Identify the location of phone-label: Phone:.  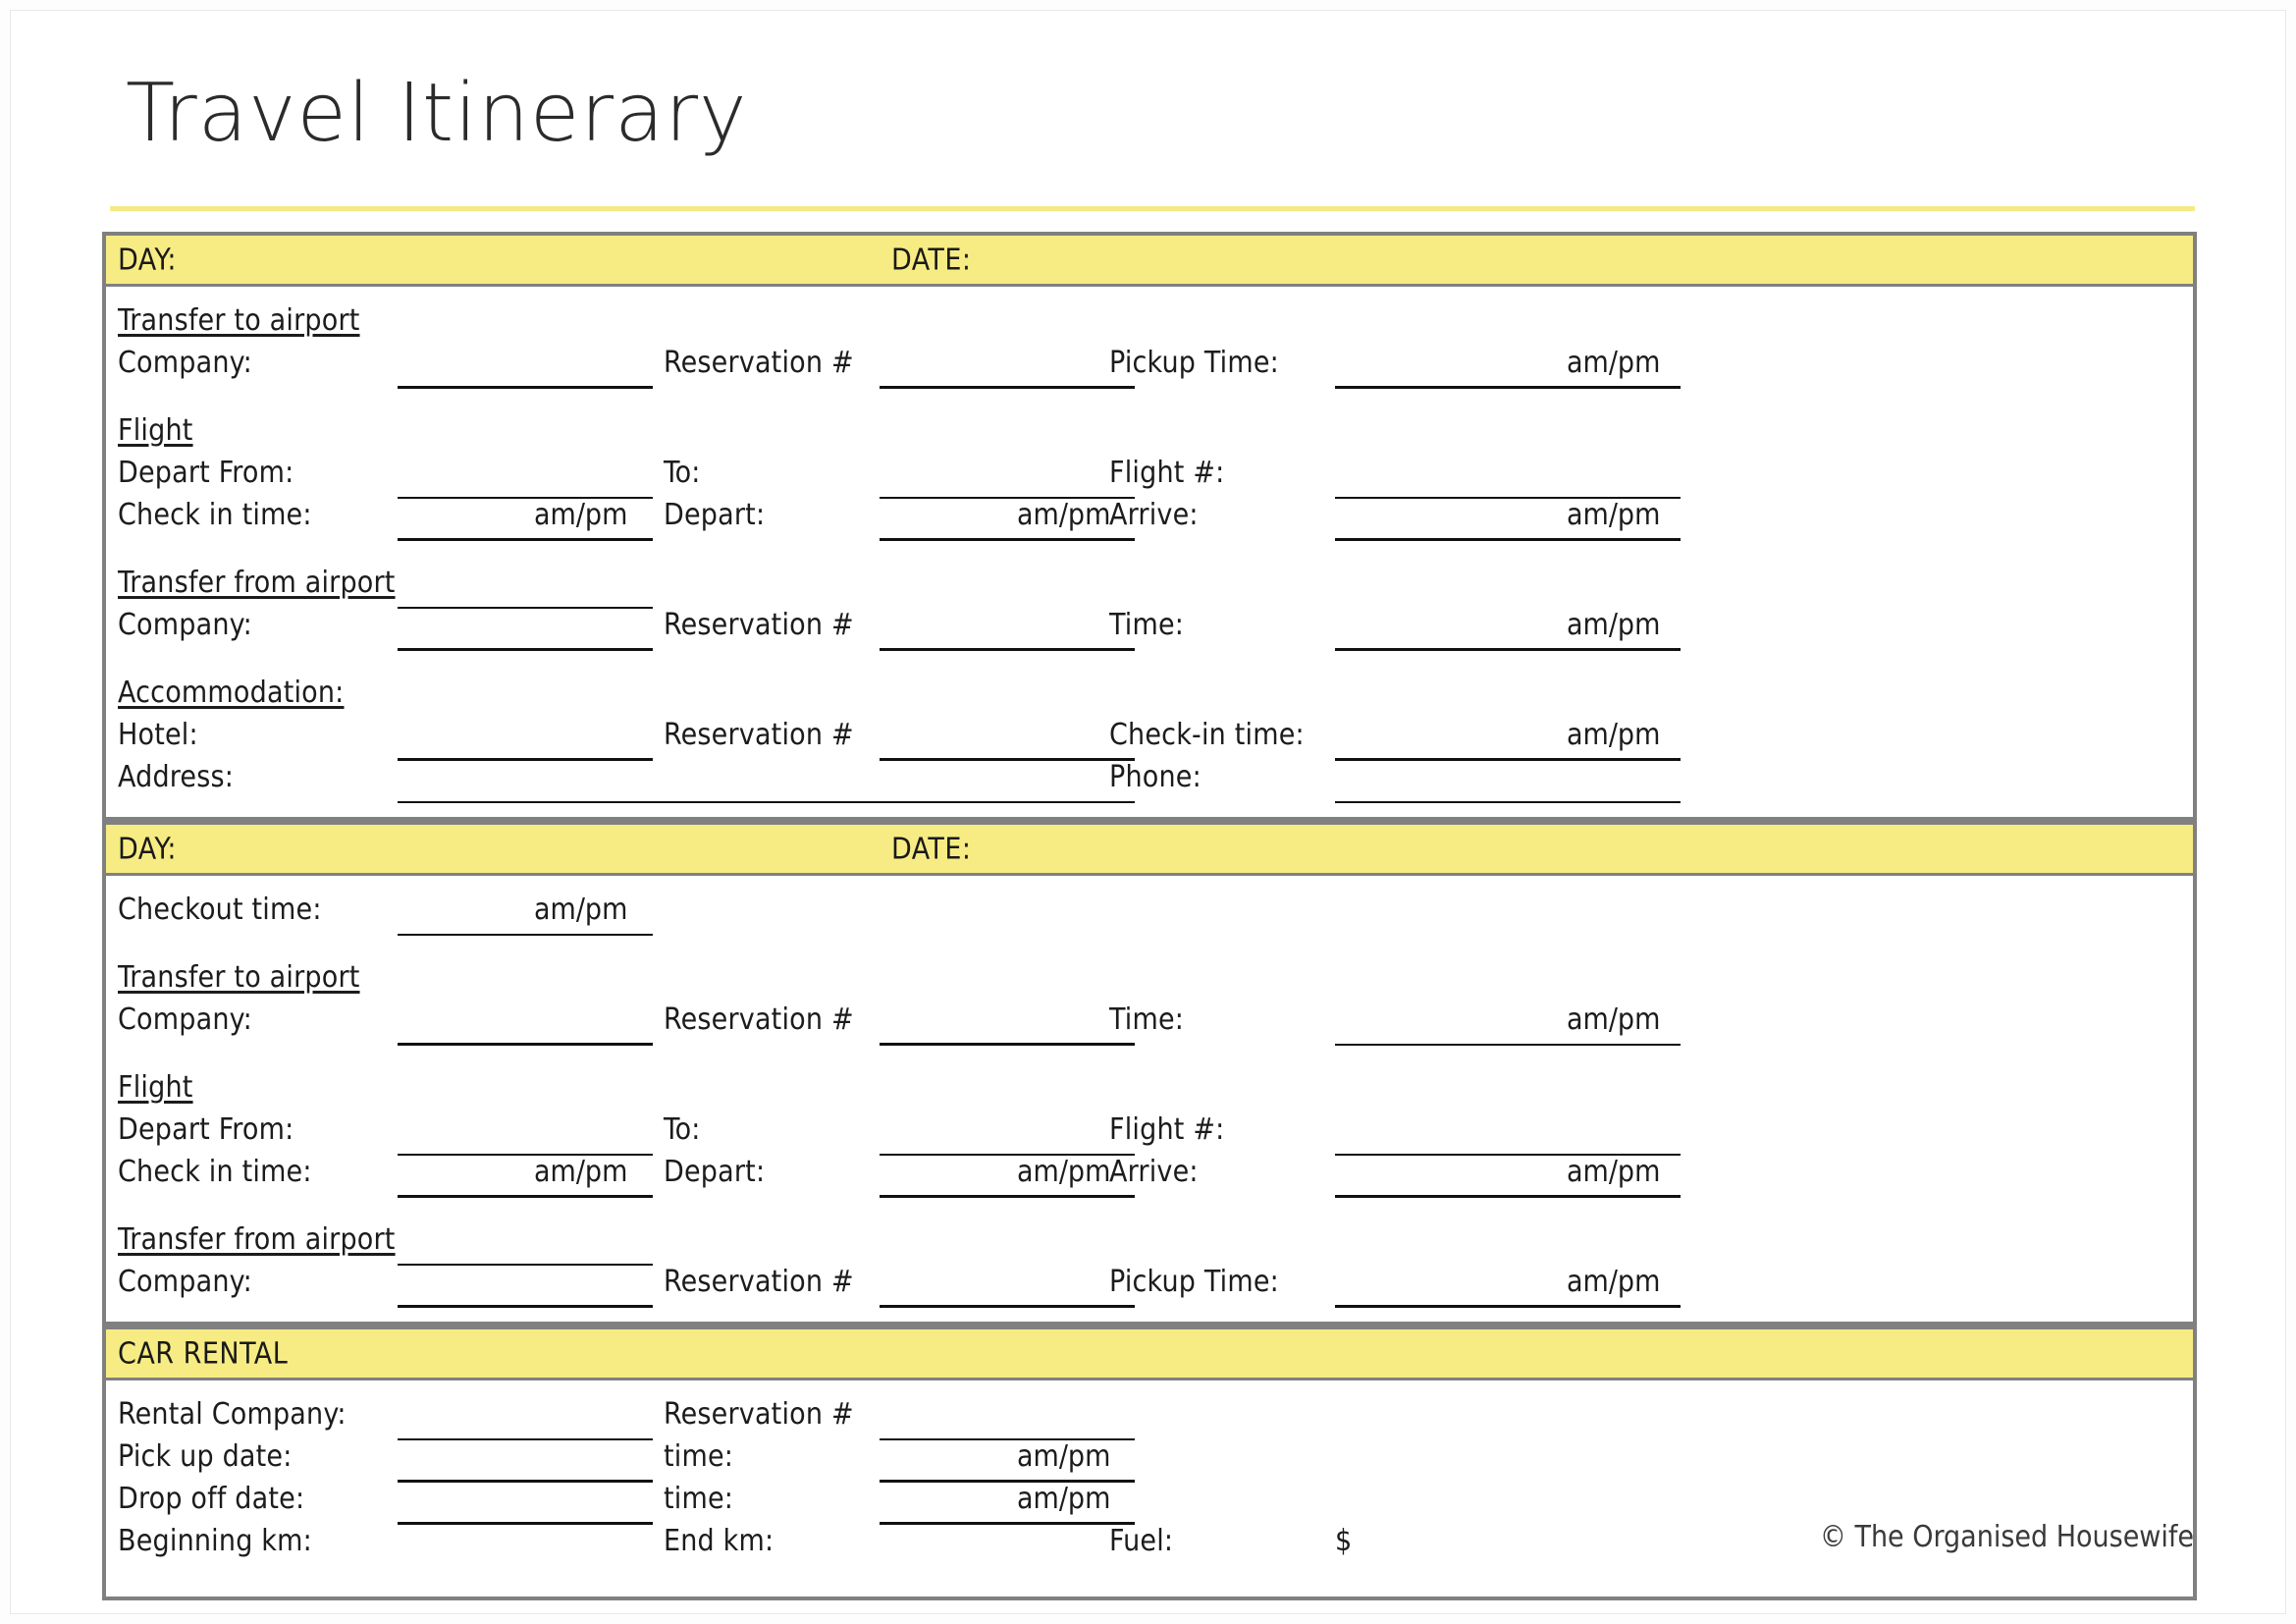
(1155, 777).